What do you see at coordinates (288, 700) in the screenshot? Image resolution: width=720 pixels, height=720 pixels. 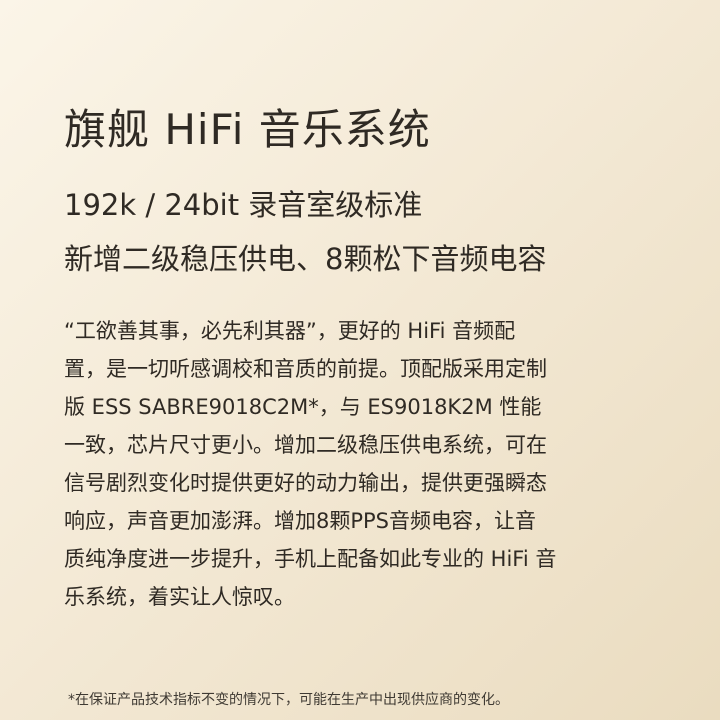 I see `footnote: *在保证产品技术指标不变的情况下，可能在生产中出现供应商的变化。` at bounding box center [288, 700].